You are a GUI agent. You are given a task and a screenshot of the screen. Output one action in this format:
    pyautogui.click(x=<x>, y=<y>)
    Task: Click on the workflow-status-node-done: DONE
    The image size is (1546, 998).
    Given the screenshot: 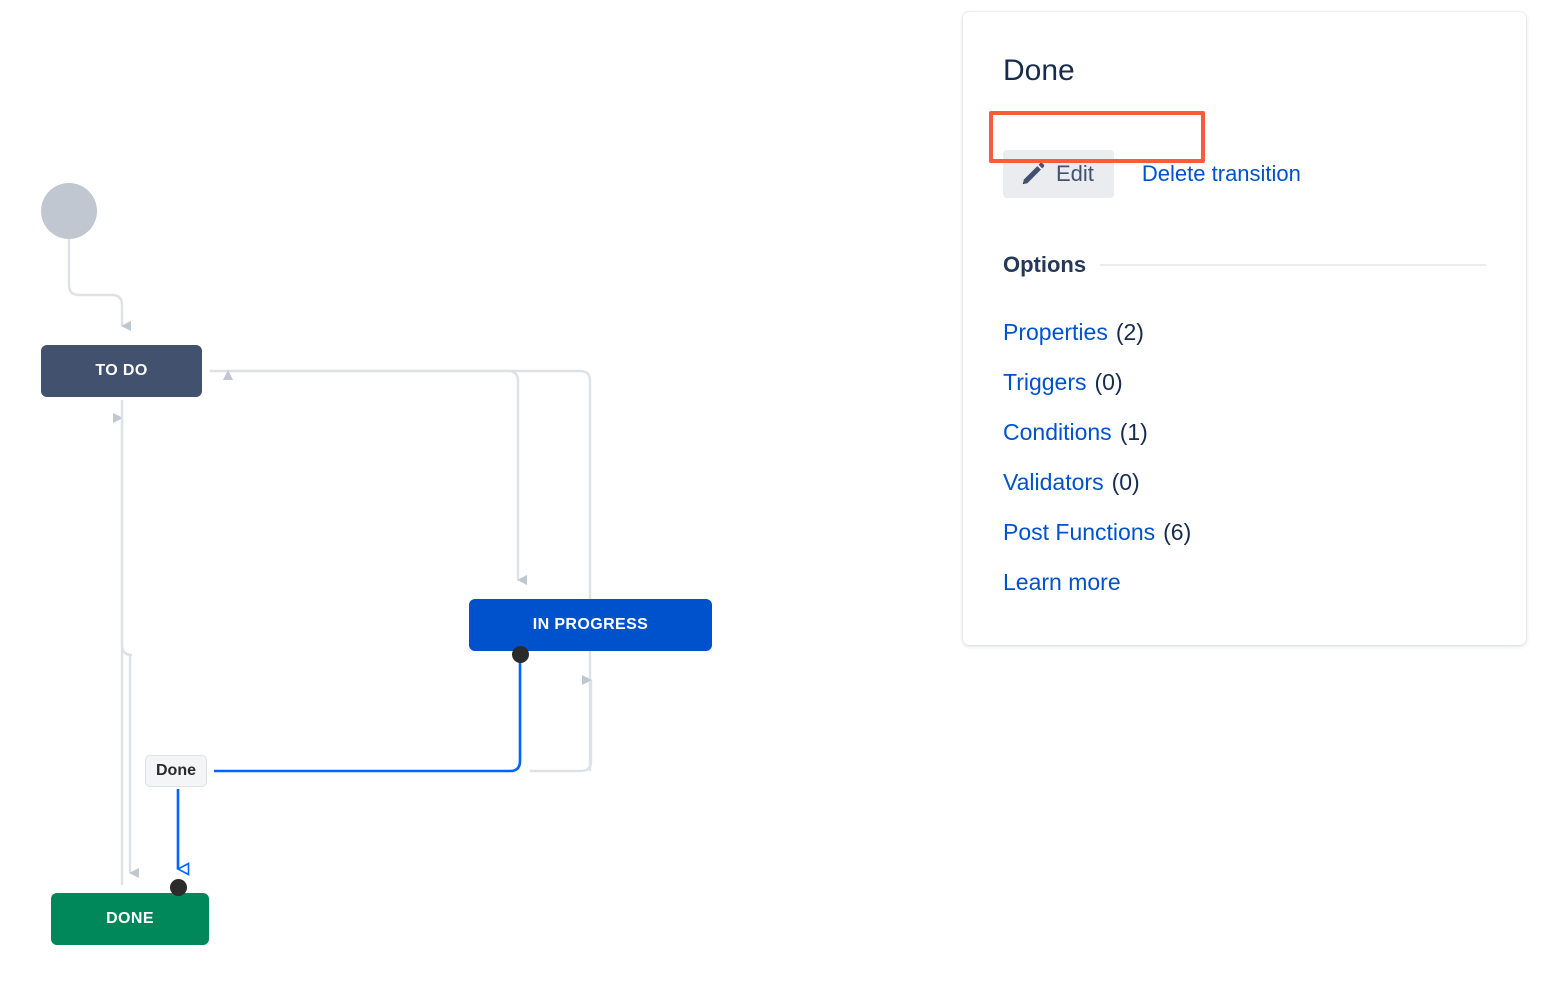 What is the action you would take?
    pyautogui.click(x=130, y=919)
    